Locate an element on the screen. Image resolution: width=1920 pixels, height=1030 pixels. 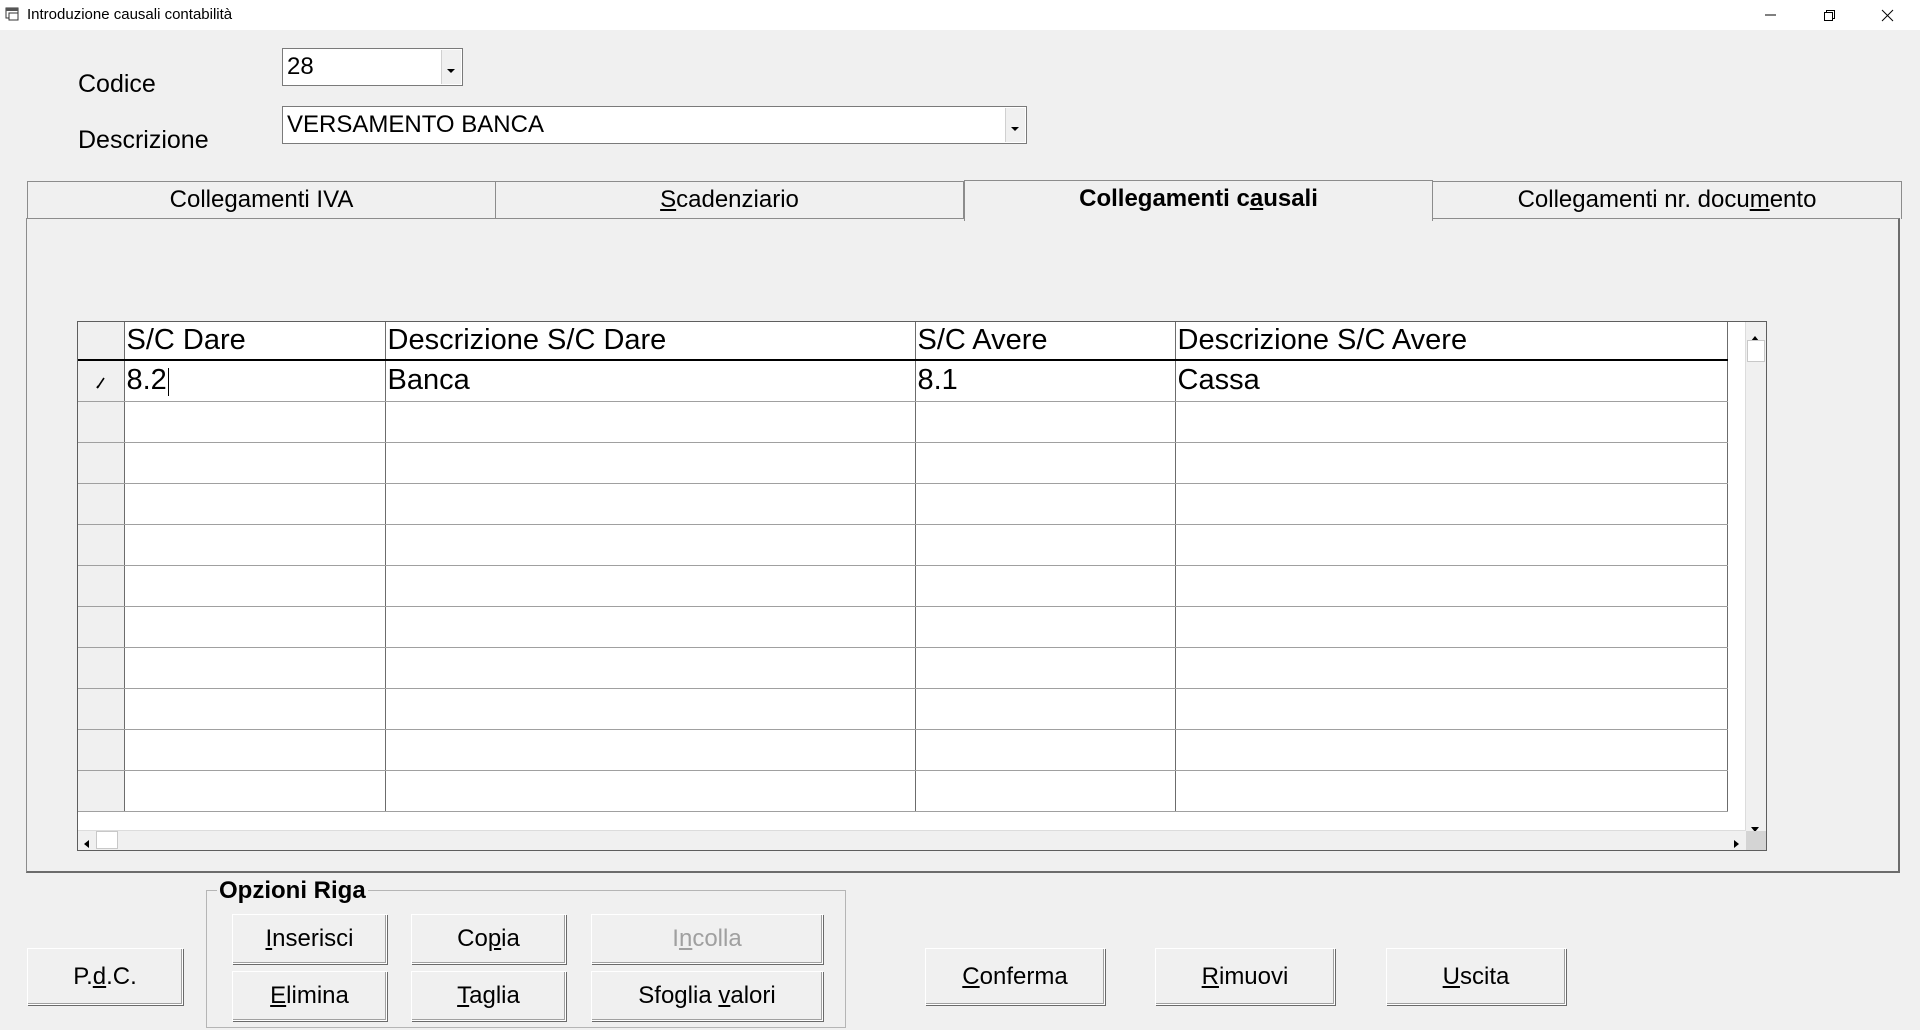
incolla-button: Incolla is located at coordinates (707, 939).